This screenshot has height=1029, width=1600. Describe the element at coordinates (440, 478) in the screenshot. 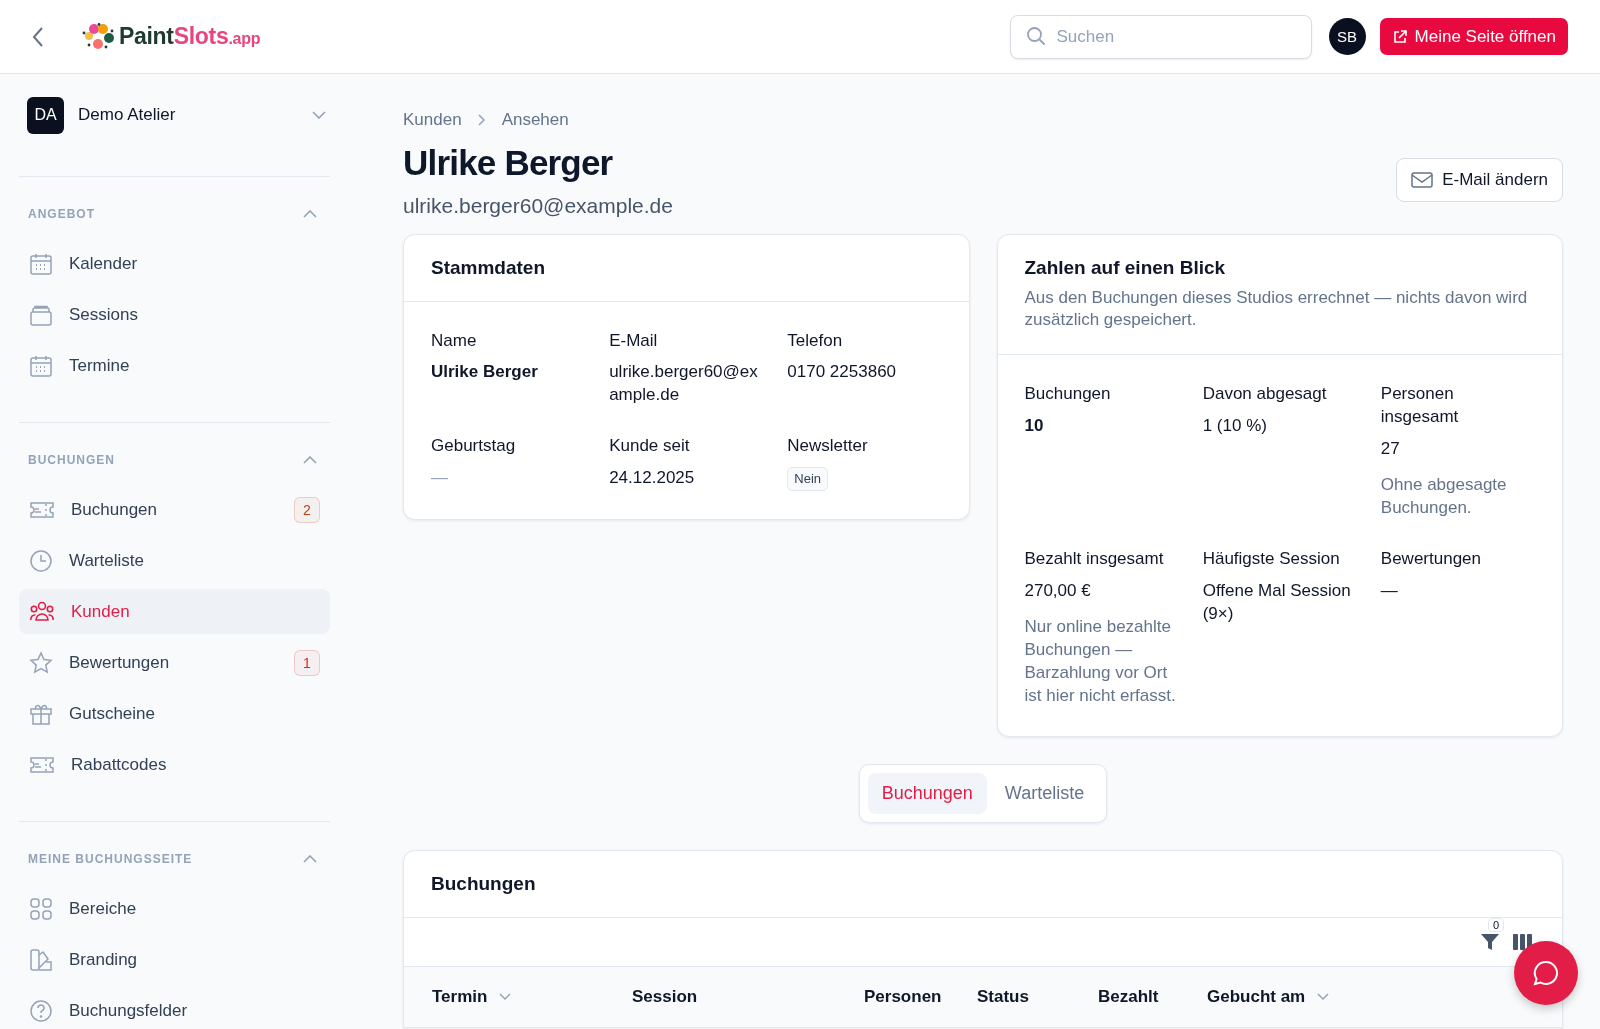

I see `field-value: —` at that location.